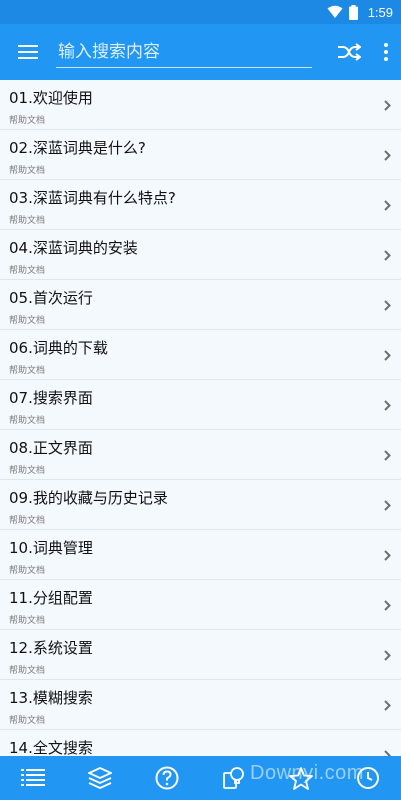 This screenshot has height=800, width=401. What do you see at coordinates (200, 105) in the screenshot?
I see `list-item: 01.欢迎使用帮助文档` at bounding box center [200, 105].